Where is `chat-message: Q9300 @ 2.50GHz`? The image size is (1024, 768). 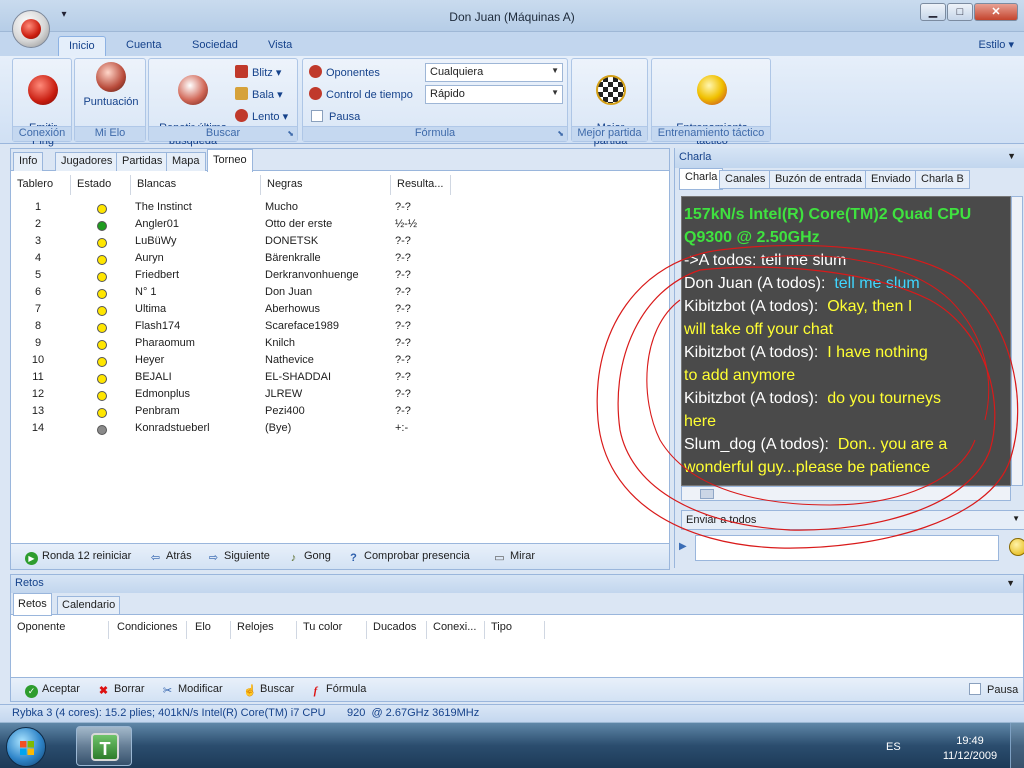
chat-message: Q9300 @ 2.50GHz is located at coordinates (846, 237).